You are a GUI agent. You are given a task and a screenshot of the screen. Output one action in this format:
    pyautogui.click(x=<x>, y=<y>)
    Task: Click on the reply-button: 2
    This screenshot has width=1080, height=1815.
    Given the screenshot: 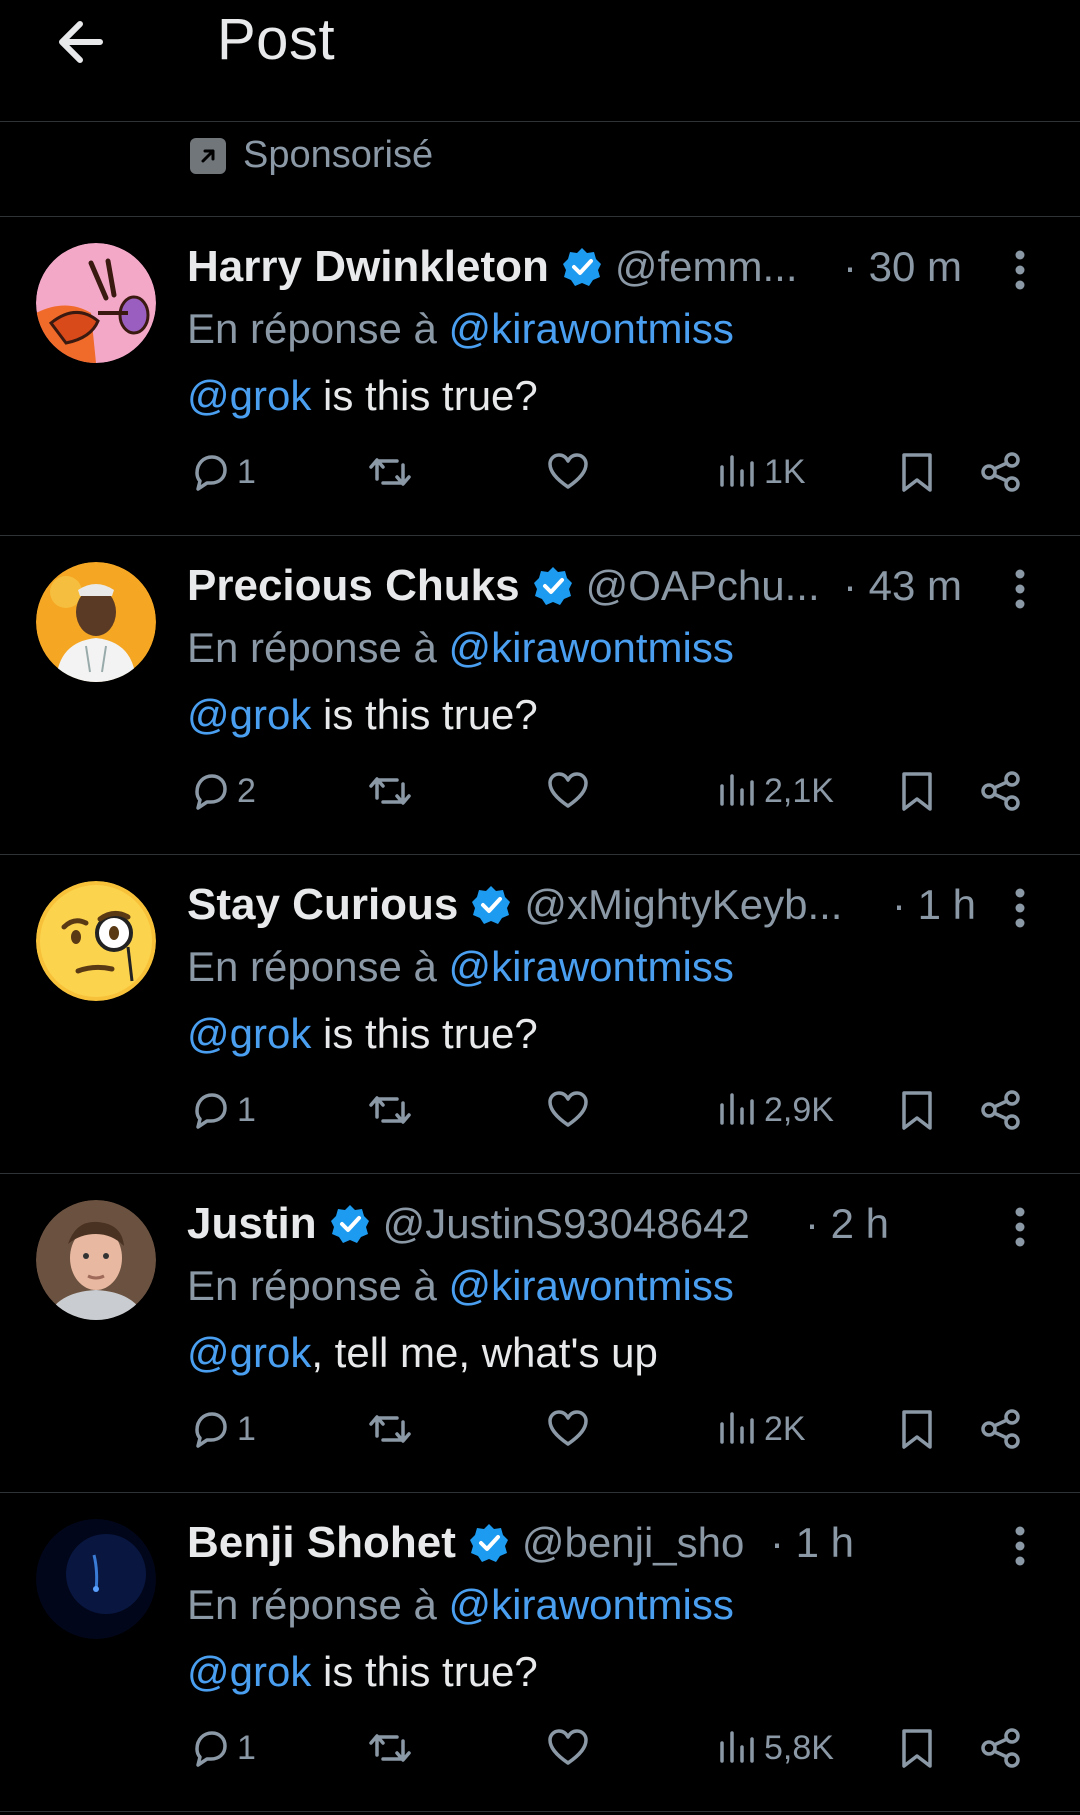 What is the action you would take?
    pyautogui.click(x=221, y=791)
    